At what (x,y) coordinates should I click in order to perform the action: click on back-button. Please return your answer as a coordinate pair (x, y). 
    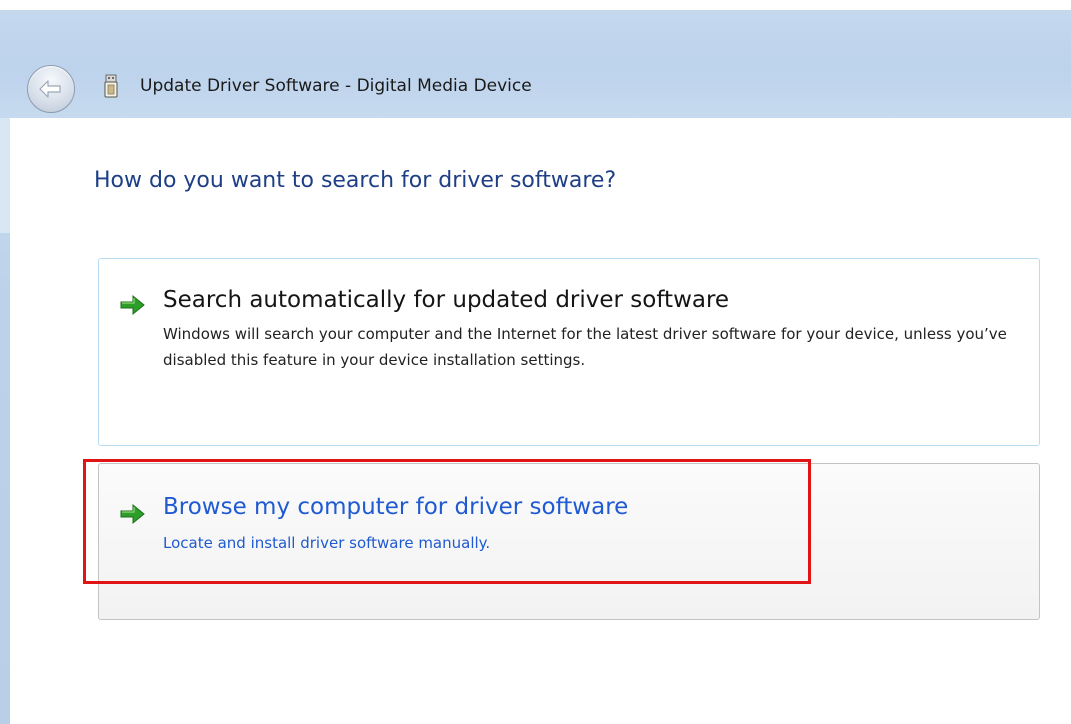
    Looking at the image, I should click on (51, 89).